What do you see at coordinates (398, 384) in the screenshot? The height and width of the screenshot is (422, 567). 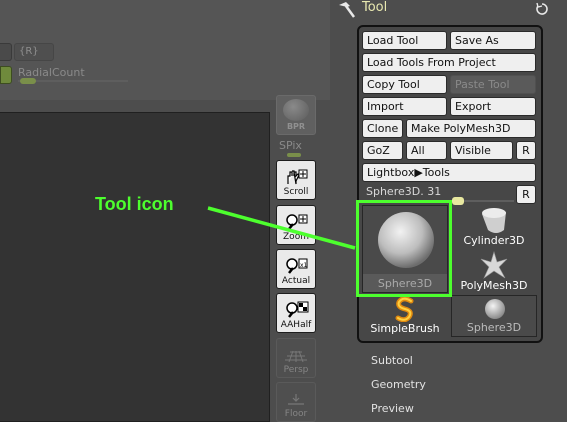 I see `geometry-menu: Geometry` at bounding box center [398, 384].